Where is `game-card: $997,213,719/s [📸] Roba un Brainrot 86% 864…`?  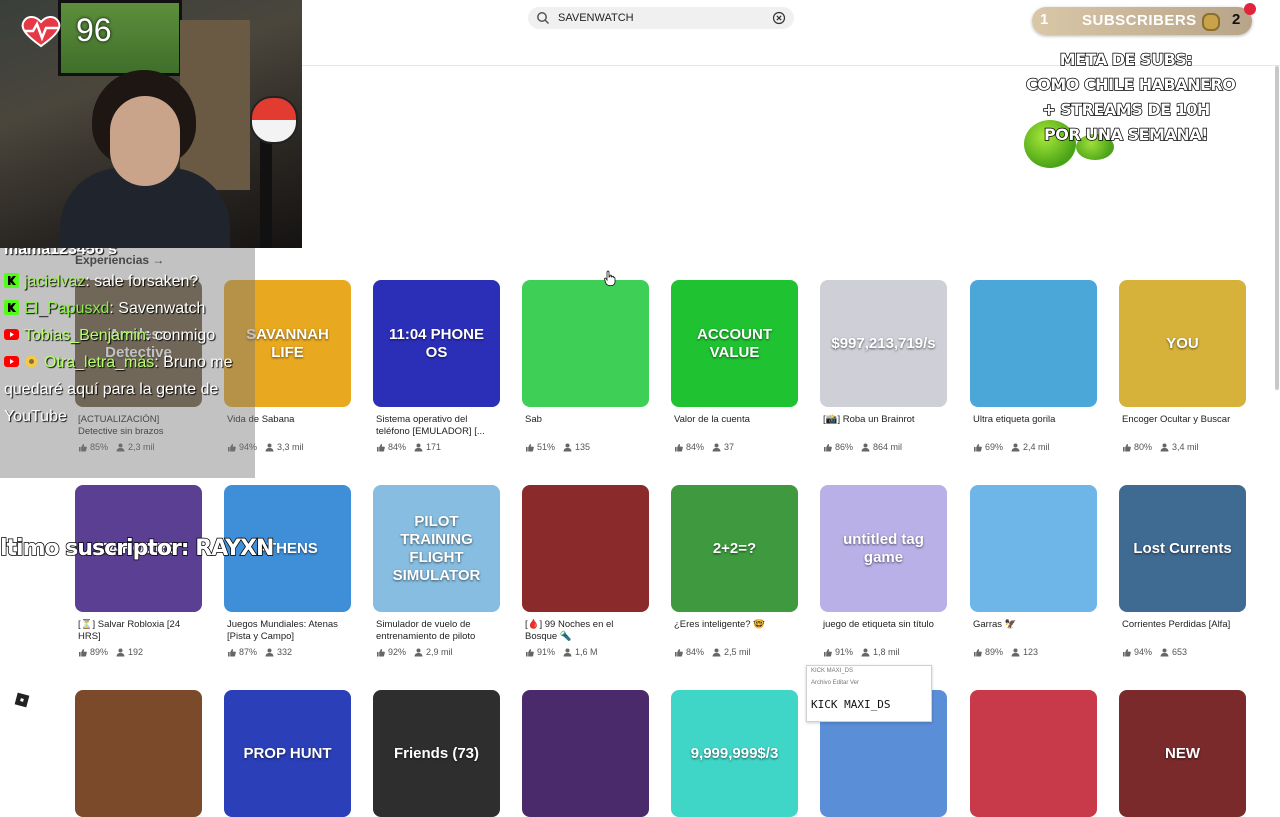
game-card: $997,213,719/s [📸] Roba un Brainrot 86% 864… is located at coordinates (883, 366).